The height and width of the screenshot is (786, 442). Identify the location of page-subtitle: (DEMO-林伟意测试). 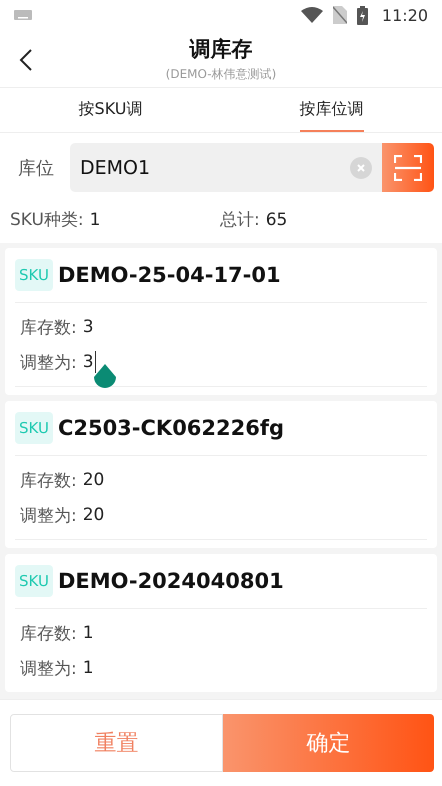
(221, 74).